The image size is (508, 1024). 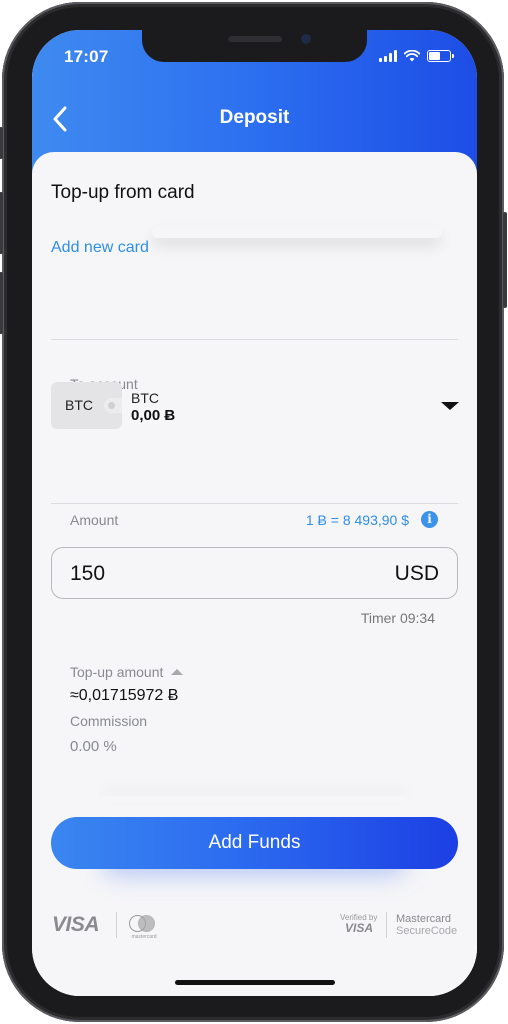 What do you see at coordinates (255, 982) in the screenshot?
I see `home-indicator` at bounding box center [255, 982].